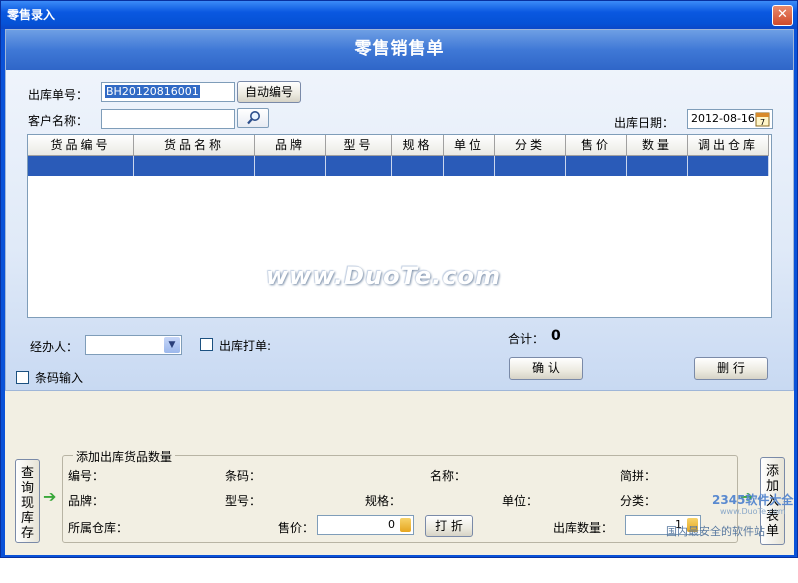 This screenshot has height=583, width=798. What do you see at coordinates (31, 15) in the screenshot?
I see `window-title: 零售录入` at bounding box center [31, 15].